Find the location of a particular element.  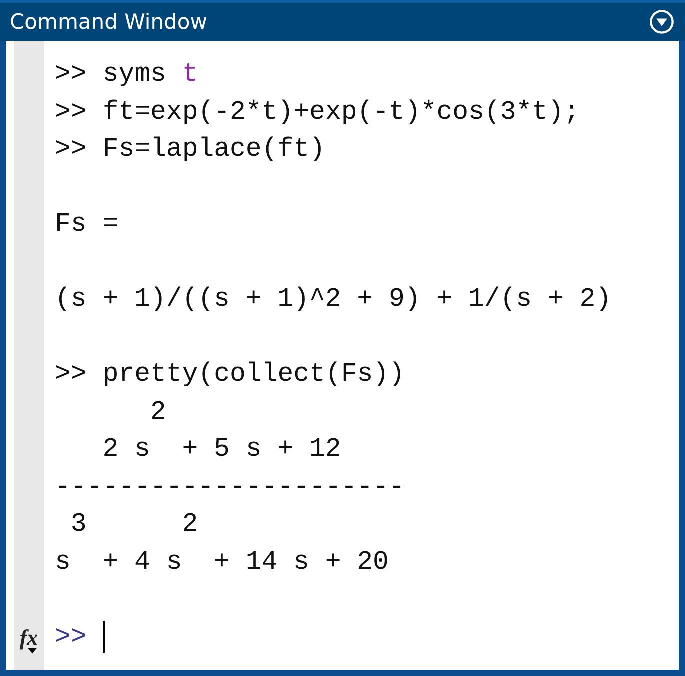

output-text: s + 4 s + 14 s + 20 is located at coordinates (222, 562).